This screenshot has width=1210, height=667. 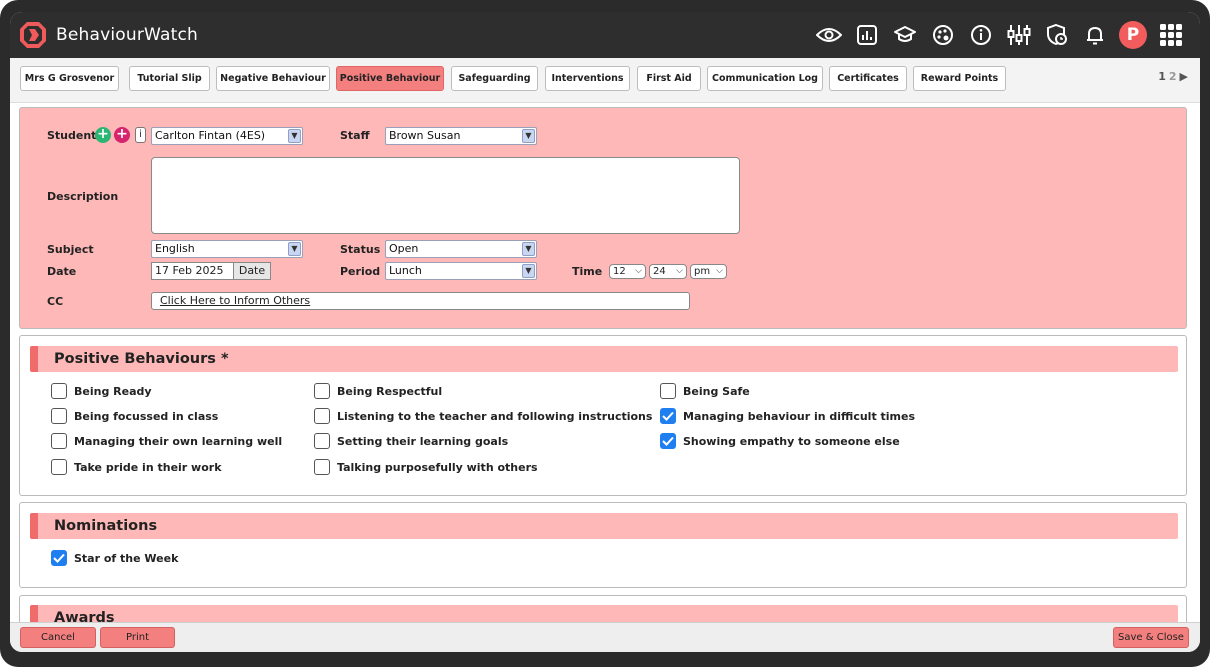 I want to click on student-select: Carlton Fintan (4ES) ▼, so click(x=227, y=136).